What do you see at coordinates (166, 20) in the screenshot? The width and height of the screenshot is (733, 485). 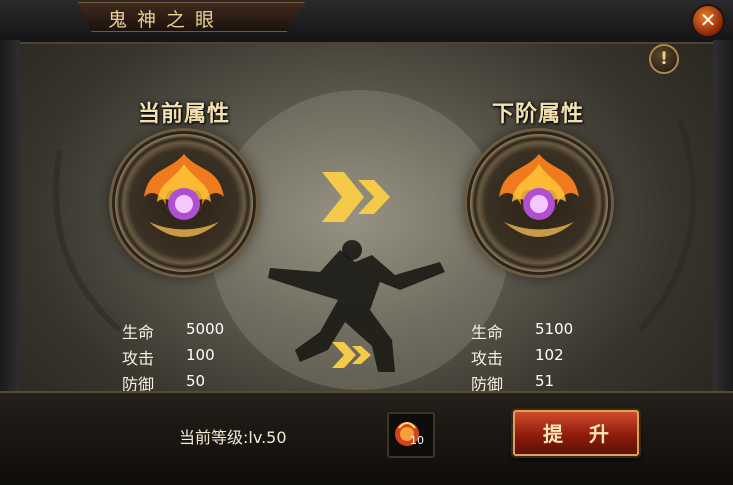 I see `window-title: 鬼神之眼` at bounding box center [166, 20].